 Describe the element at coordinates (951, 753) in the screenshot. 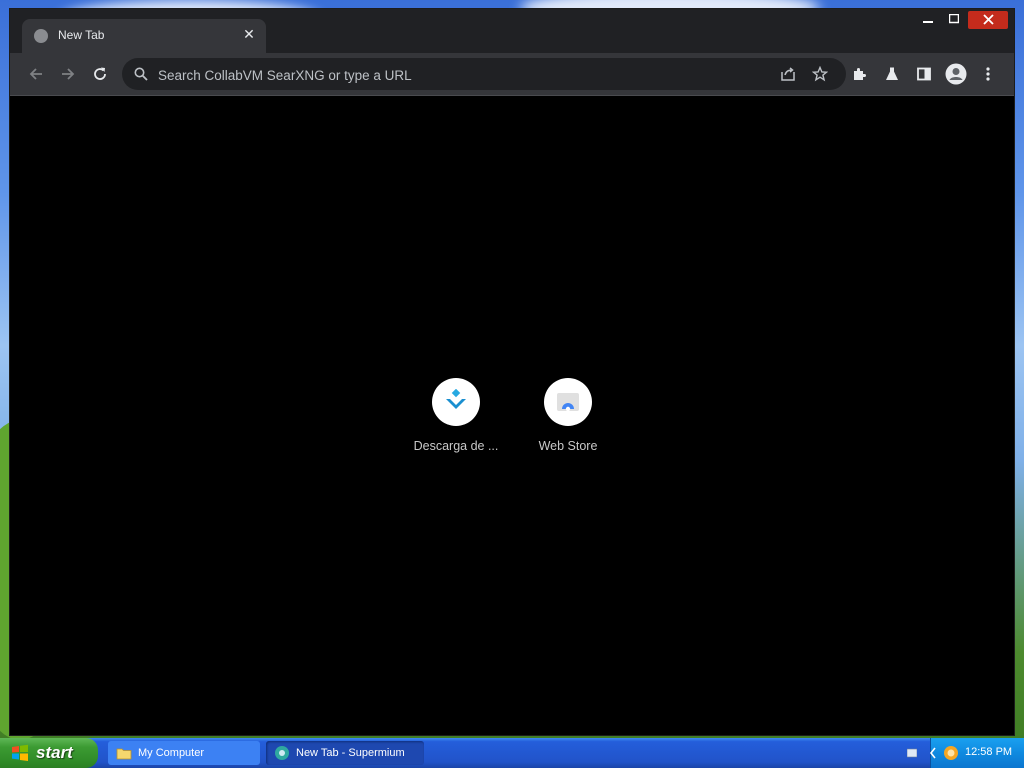

I see `network-globe-icon` at that location.